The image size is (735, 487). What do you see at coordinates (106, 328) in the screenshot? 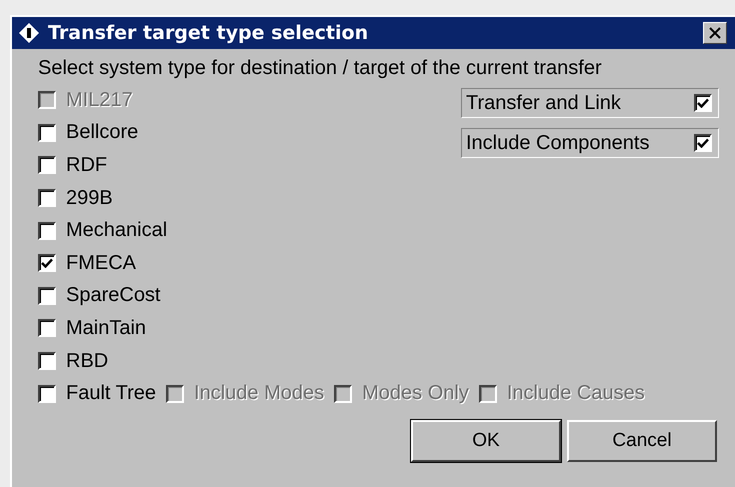
I see `checkbox-label: MainTain` at bounding box center [106, 328].